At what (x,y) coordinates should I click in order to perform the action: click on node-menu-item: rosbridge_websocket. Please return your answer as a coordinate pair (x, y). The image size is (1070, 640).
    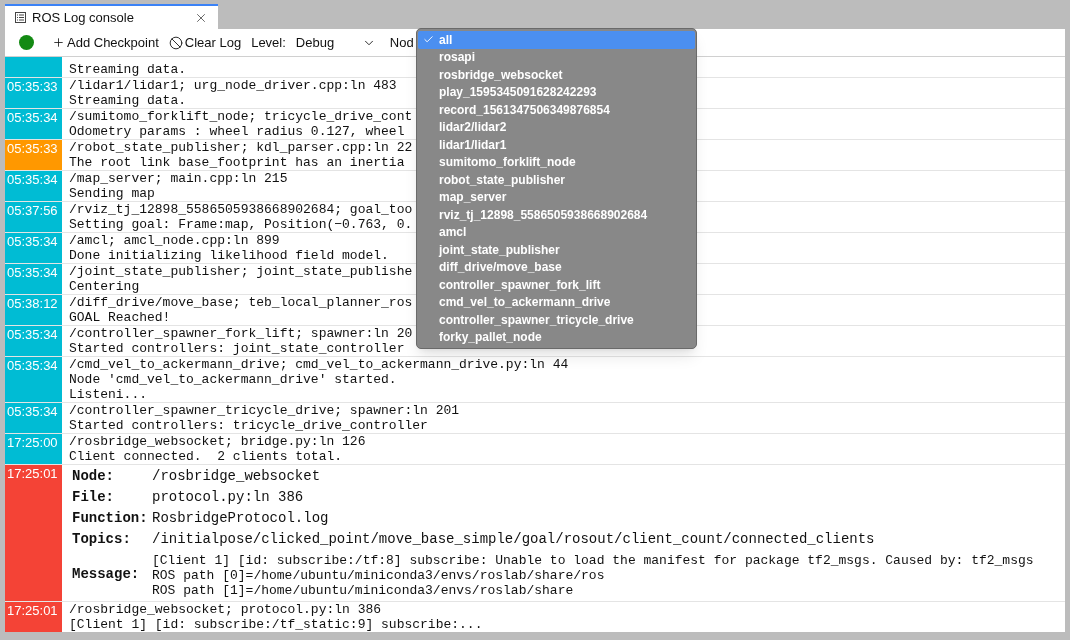
    Looking at the image, I should click on (556, 75).